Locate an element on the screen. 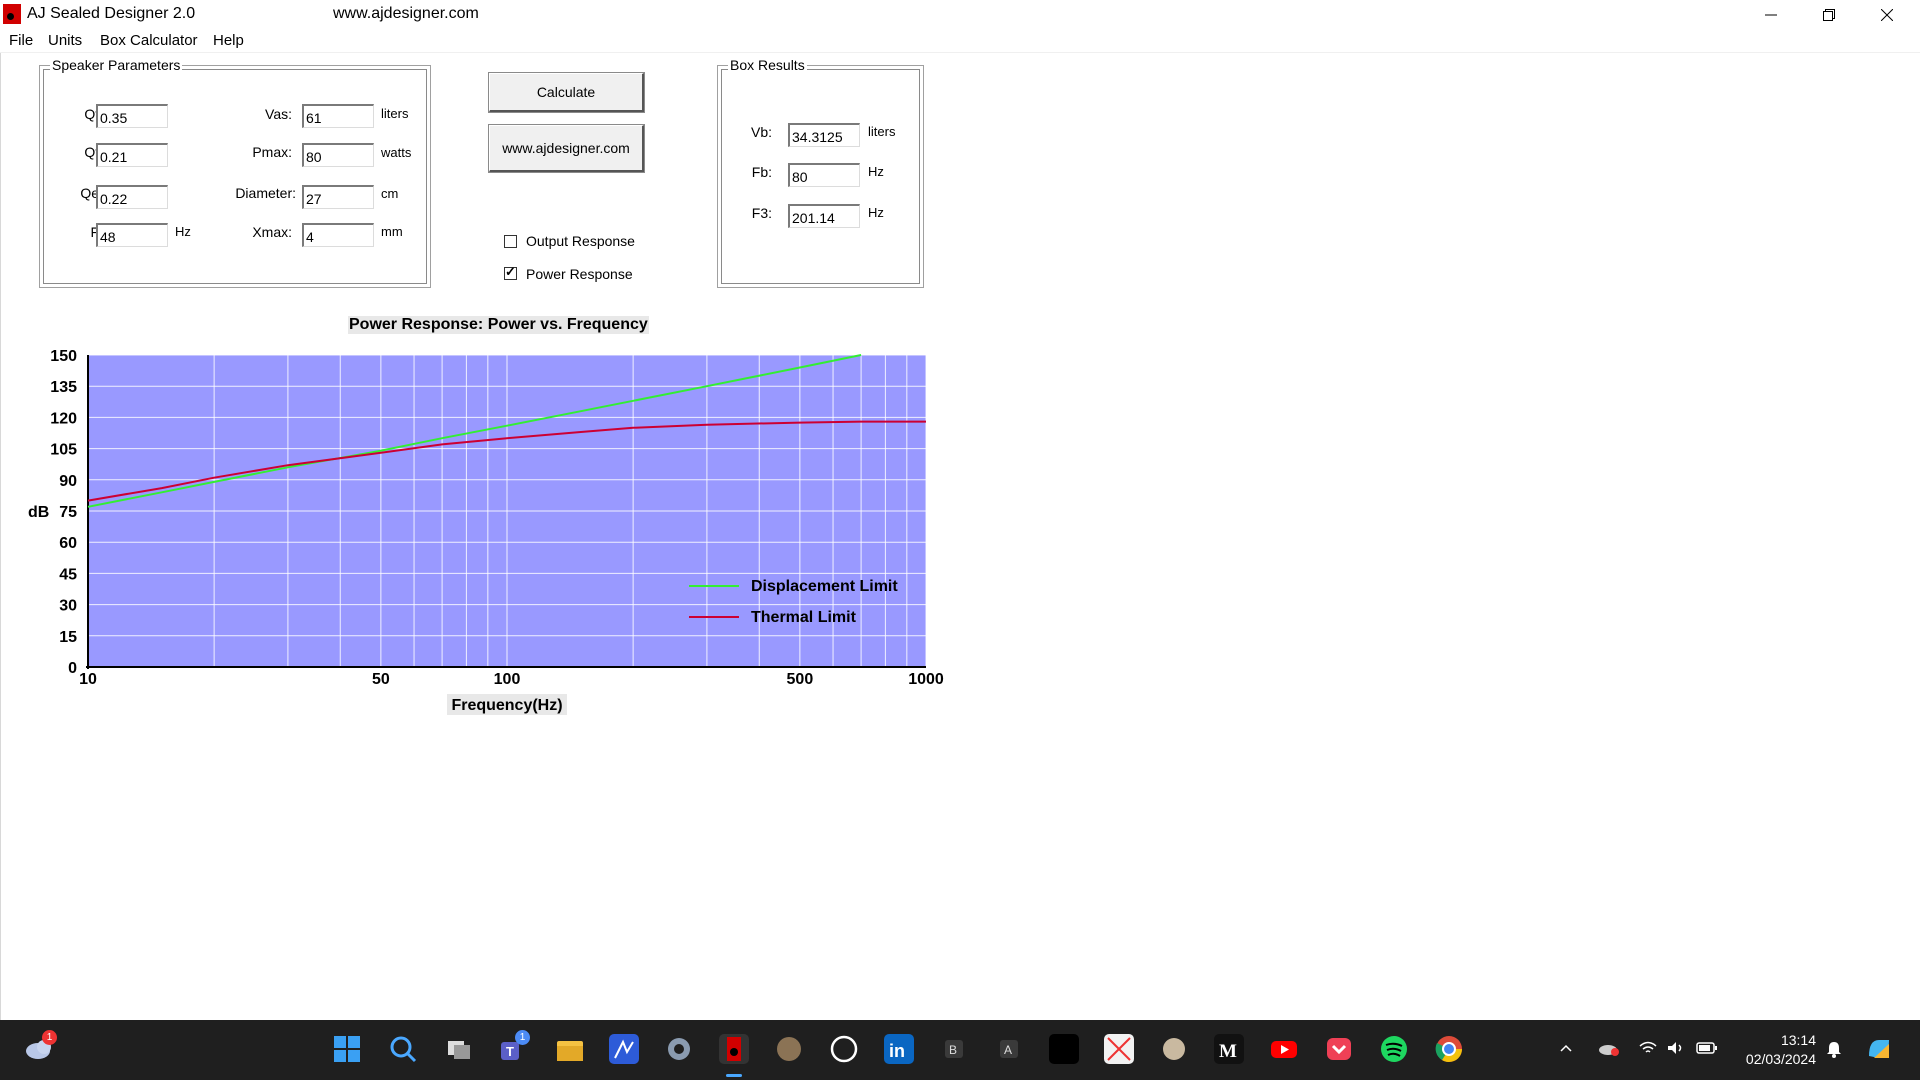  active-app-indicator is located at coordinates (734, 1075).